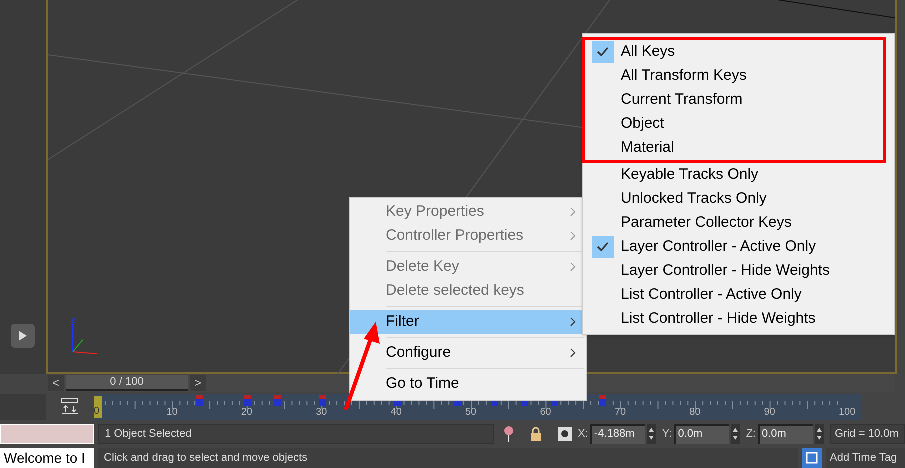  What do you see at coordinates (322, 413) in the screenshot?
I see `frame-label: 30` at bounding box center [322, 413].